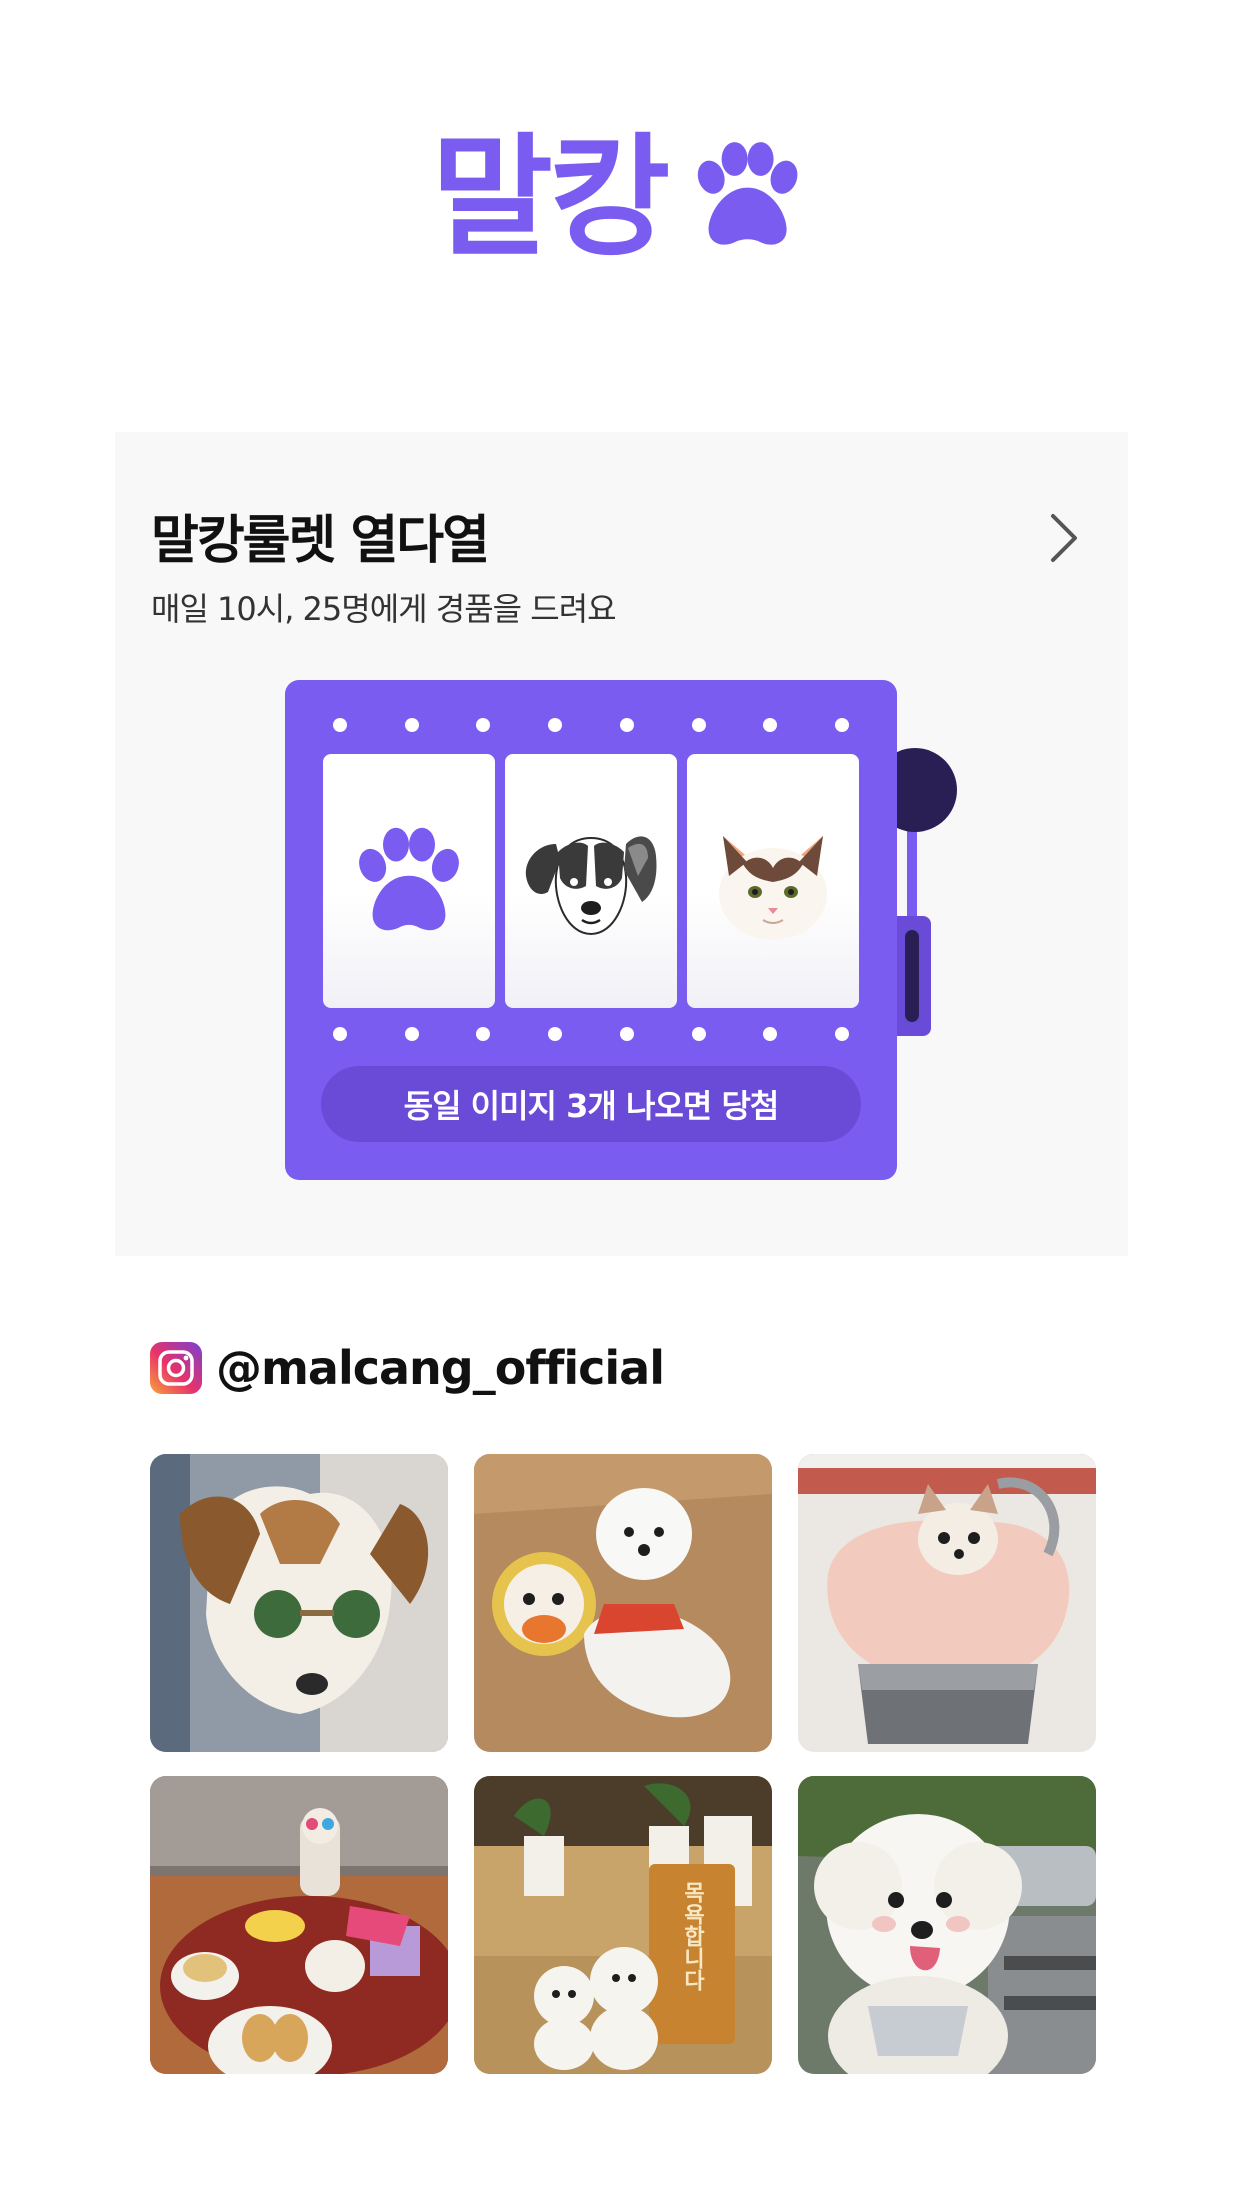 This screenshot has height=2208, width=1242. I want to click on lever-slot, so click(912, 976).